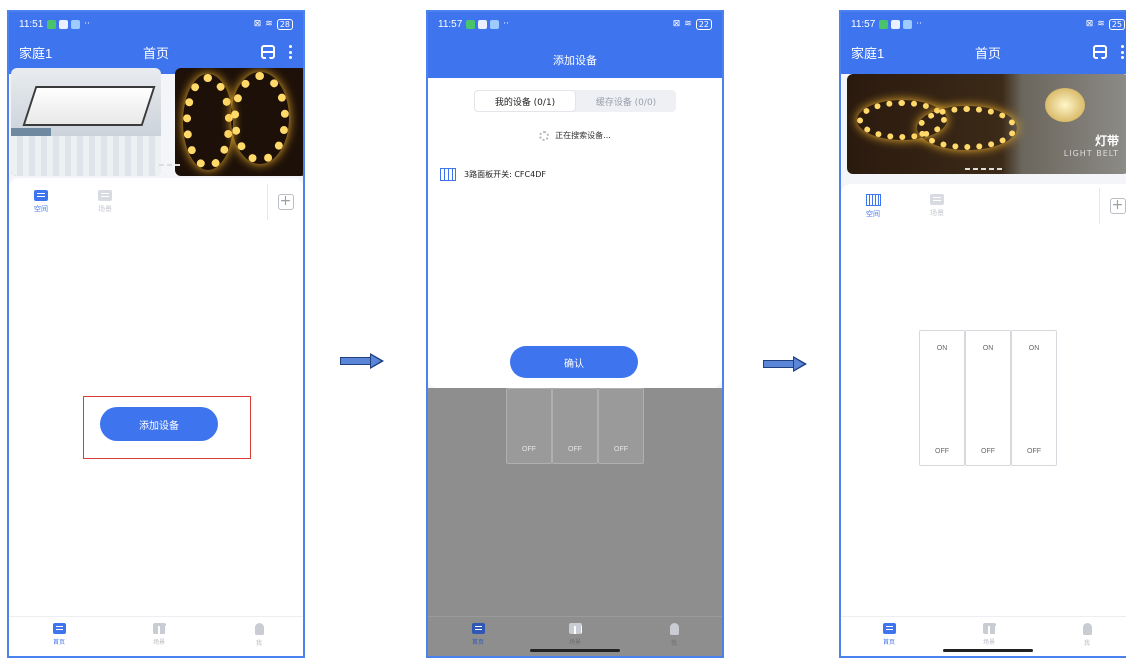 The image size is (1126, 659). I want to click on tab-cached-devices: 缓存设备 (0/0), so click(626, 101).